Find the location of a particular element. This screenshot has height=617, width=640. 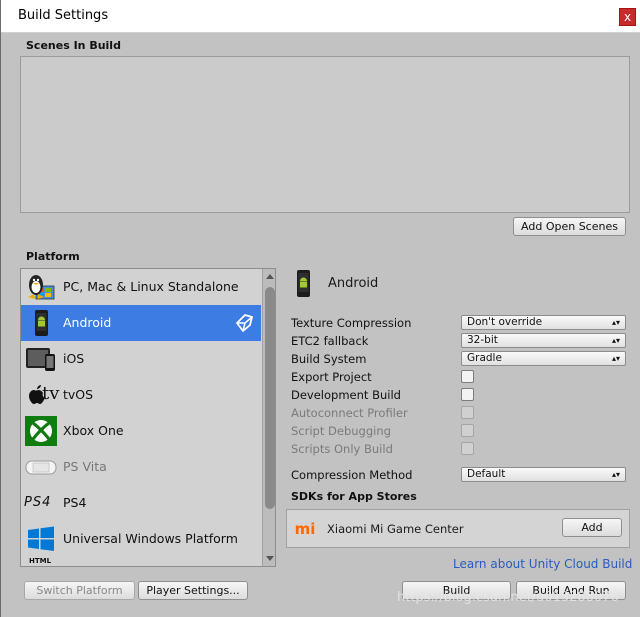

compression-method-label: Compression Method is located at coordinates (352, 475).